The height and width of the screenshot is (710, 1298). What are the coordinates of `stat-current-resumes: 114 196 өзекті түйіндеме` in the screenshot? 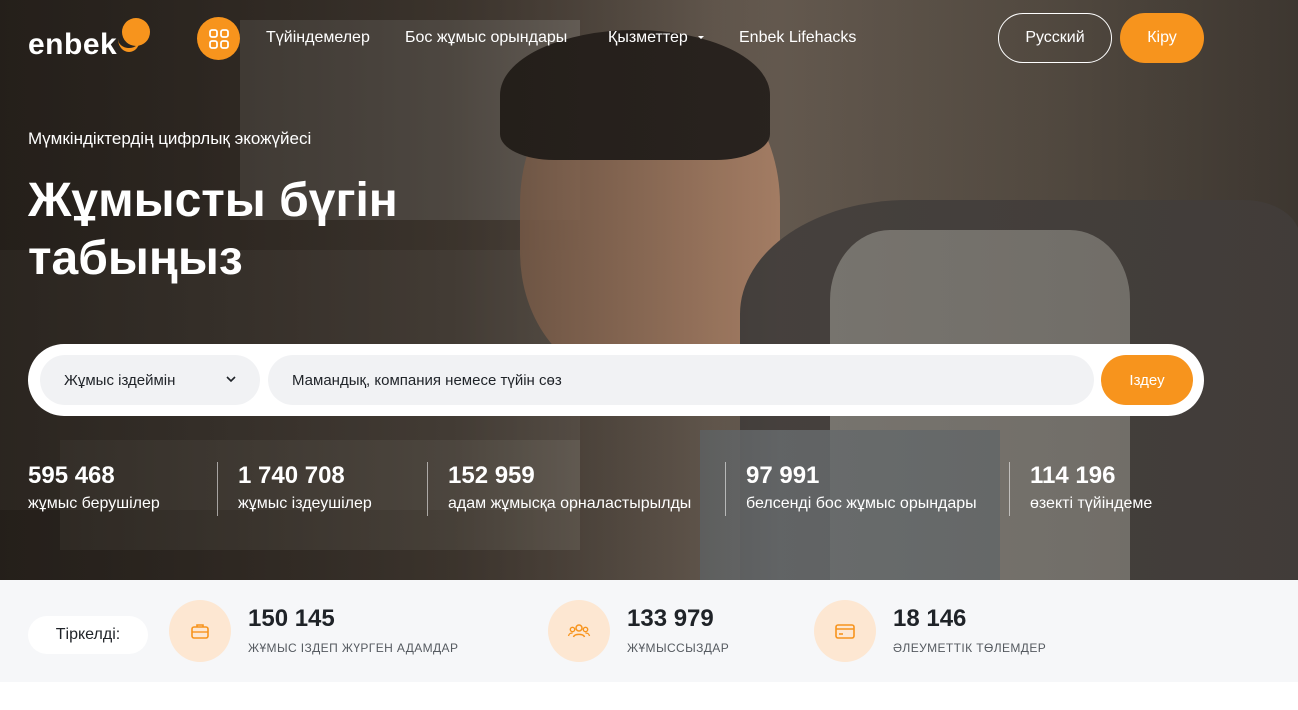 It's located at (1091, 489).